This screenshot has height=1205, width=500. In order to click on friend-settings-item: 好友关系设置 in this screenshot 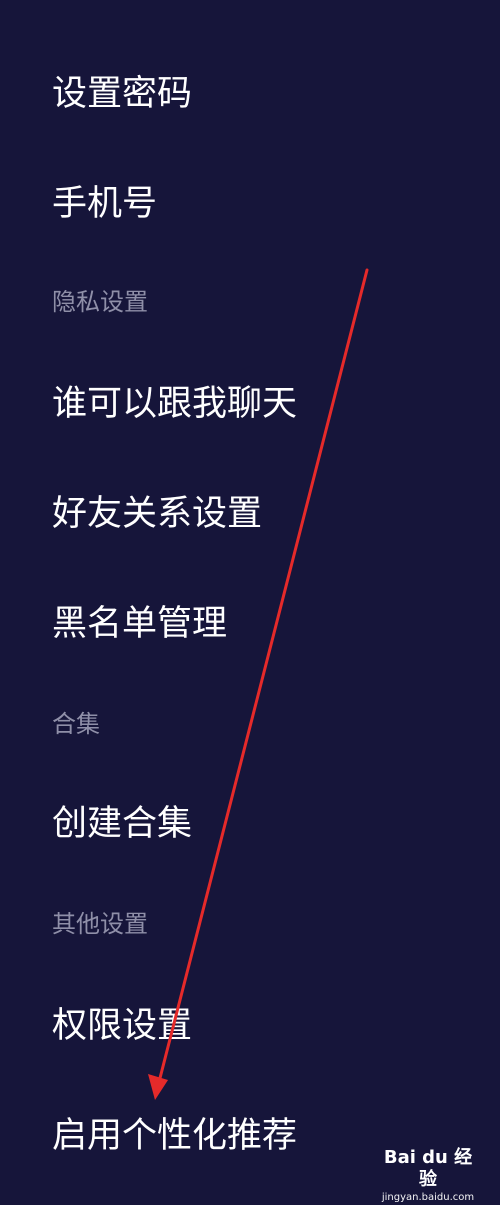, I will do `click(157, 514)`.